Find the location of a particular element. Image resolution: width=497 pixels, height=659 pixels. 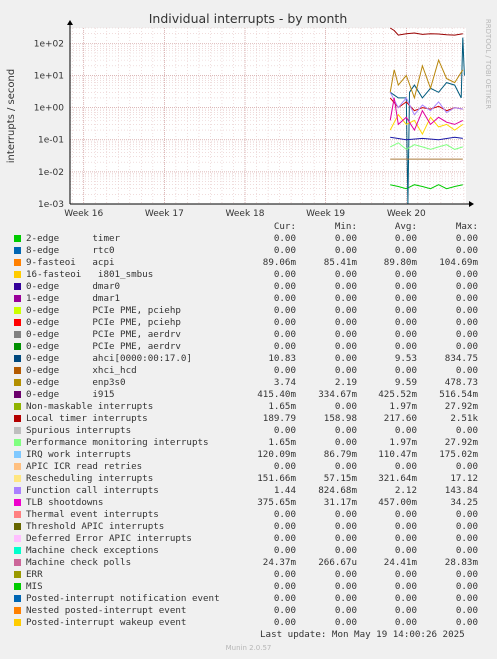

legend-row: 0-edge dmar0 0.00 0.00 0.00 0.00 is located at coordinates (249, 287).